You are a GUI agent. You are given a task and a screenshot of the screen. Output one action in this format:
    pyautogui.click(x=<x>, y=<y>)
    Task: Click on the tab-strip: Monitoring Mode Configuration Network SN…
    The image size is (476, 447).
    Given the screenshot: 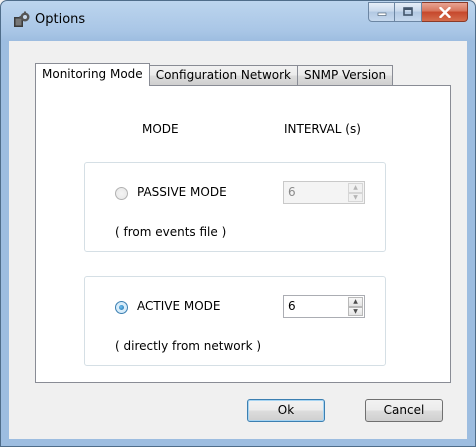 What is the action you would take?
    pyautogui.click(x=214, y=74)
    